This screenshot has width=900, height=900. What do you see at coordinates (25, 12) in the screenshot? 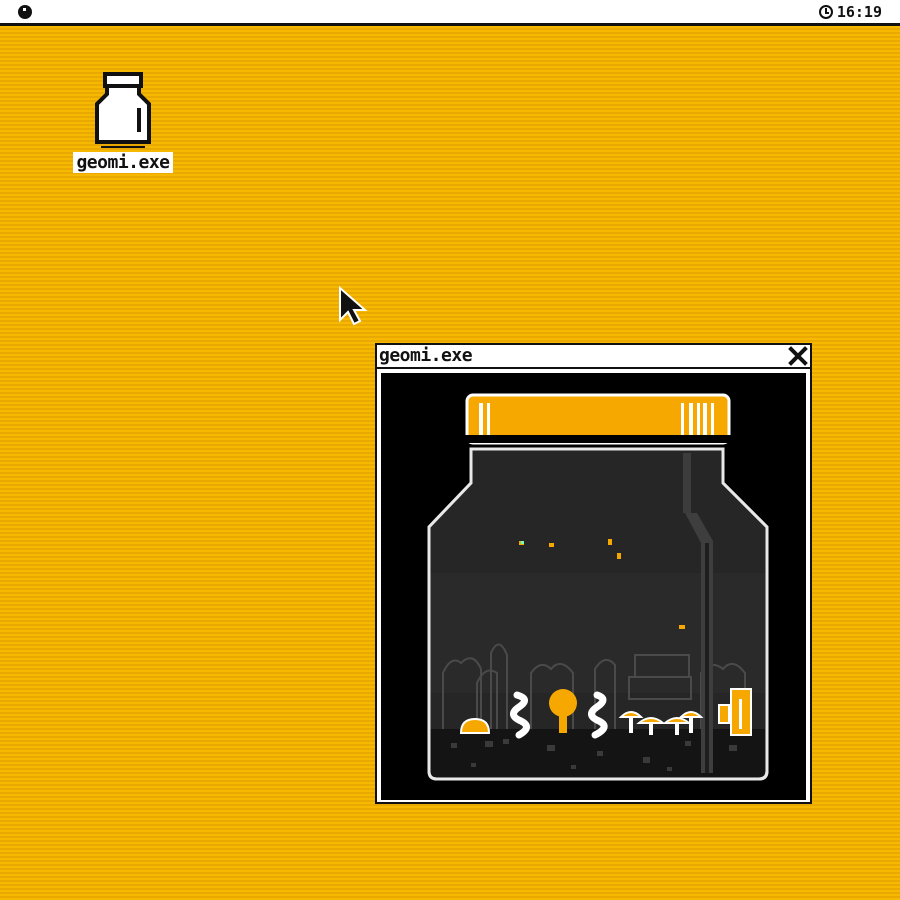
I see `system-logo-icon` at bounding box center [25, 12].